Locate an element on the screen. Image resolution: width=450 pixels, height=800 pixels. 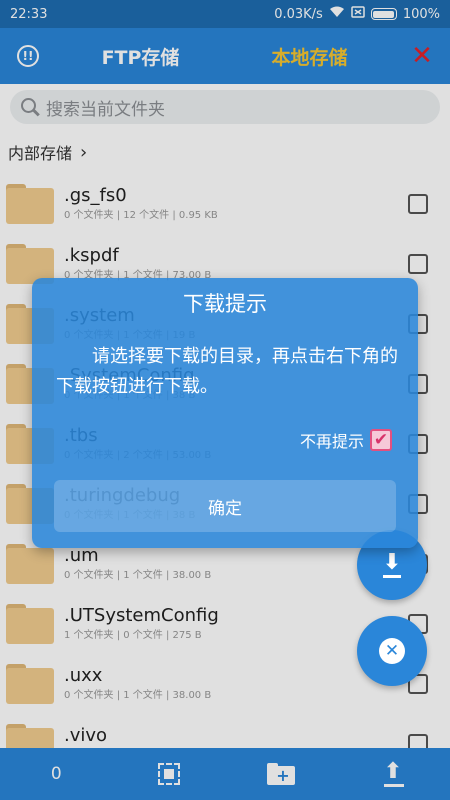
cancel-fab: ✕ is located at coordinates (392, 651).